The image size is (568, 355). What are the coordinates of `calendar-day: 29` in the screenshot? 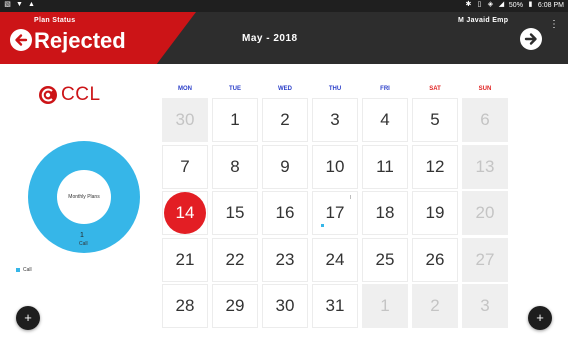 It's located at (235, 306).